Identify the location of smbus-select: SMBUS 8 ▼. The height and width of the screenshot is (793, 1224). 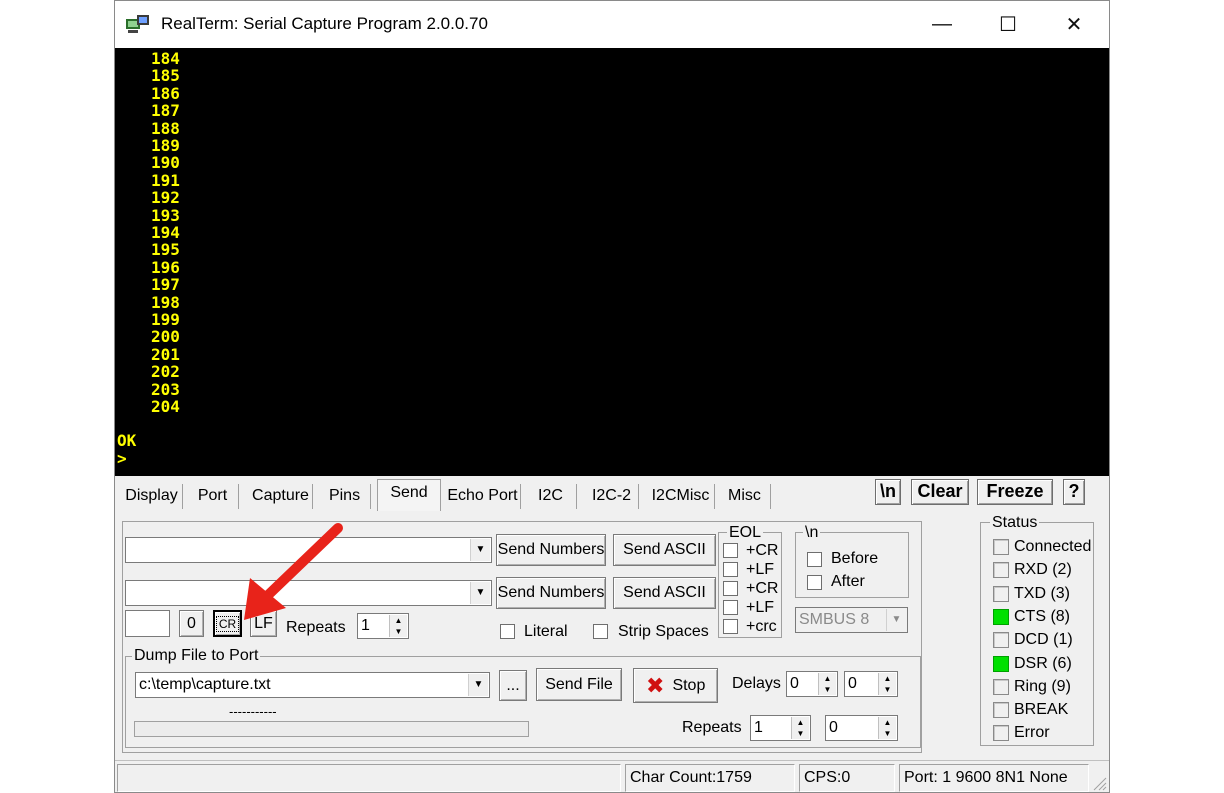
(851, 620).